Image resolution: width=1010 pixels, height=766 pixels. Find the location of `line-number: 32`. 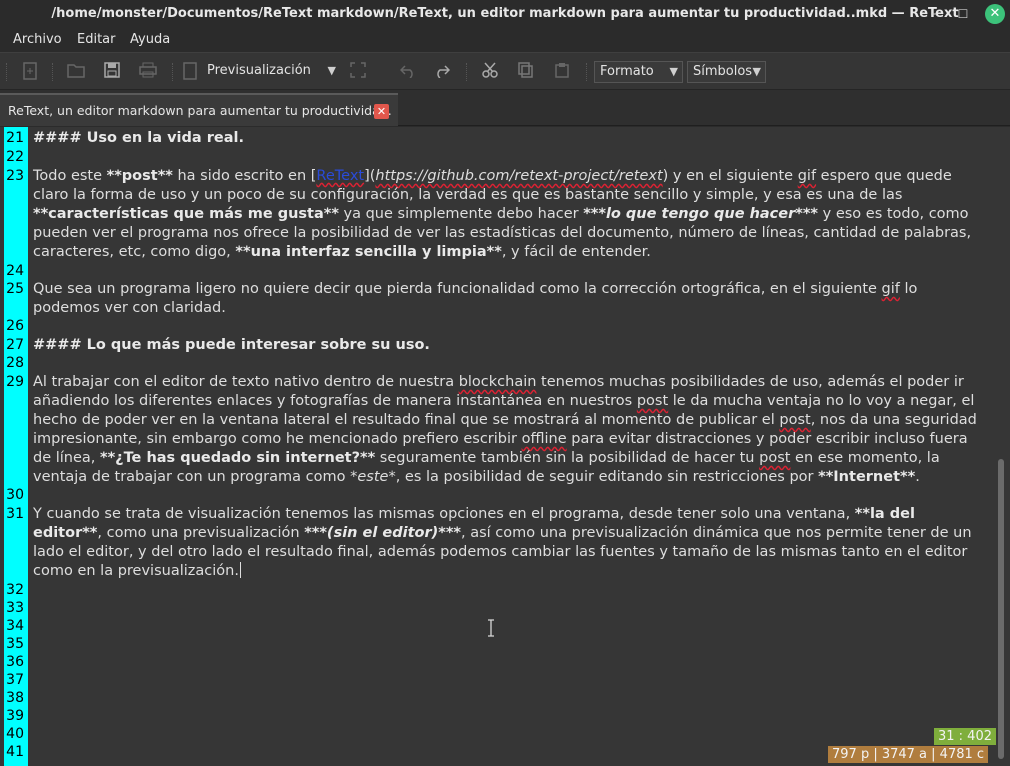

line-number: 32 is located at coordinates (15, 590).